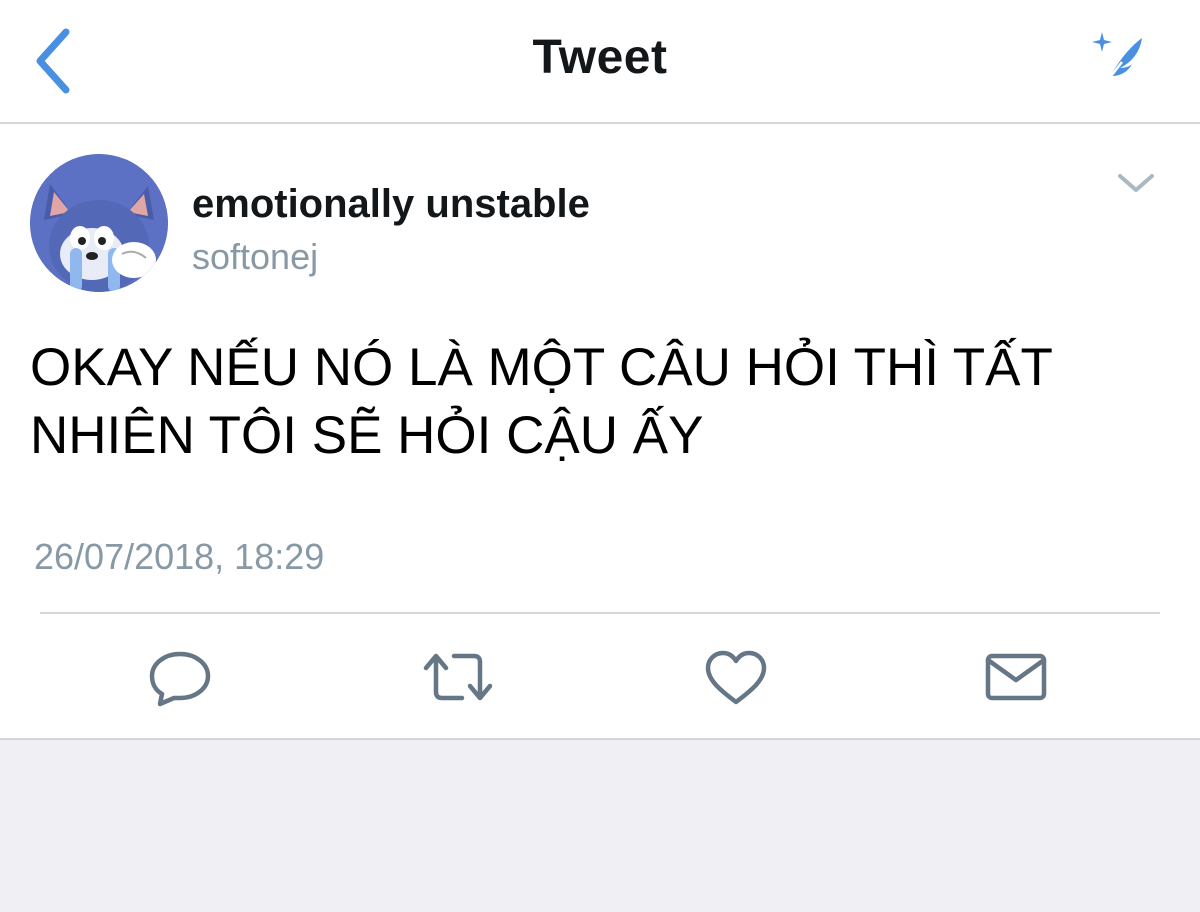  What do you see at coordinates (255, 257) in the screenshot?
I see `username: softonej` at bounding box center [255, 257].